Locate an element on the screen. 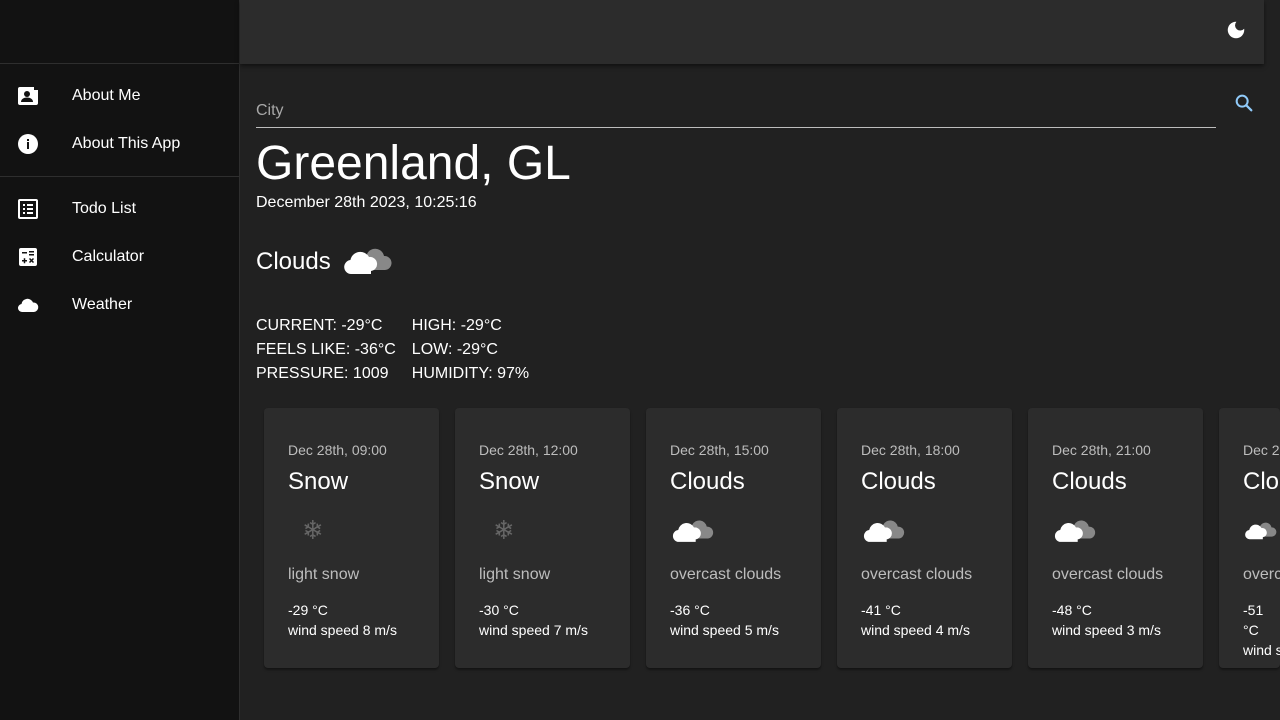  feels-like: FEELS LIKE: -36°C is located at coordinates (326, 349).